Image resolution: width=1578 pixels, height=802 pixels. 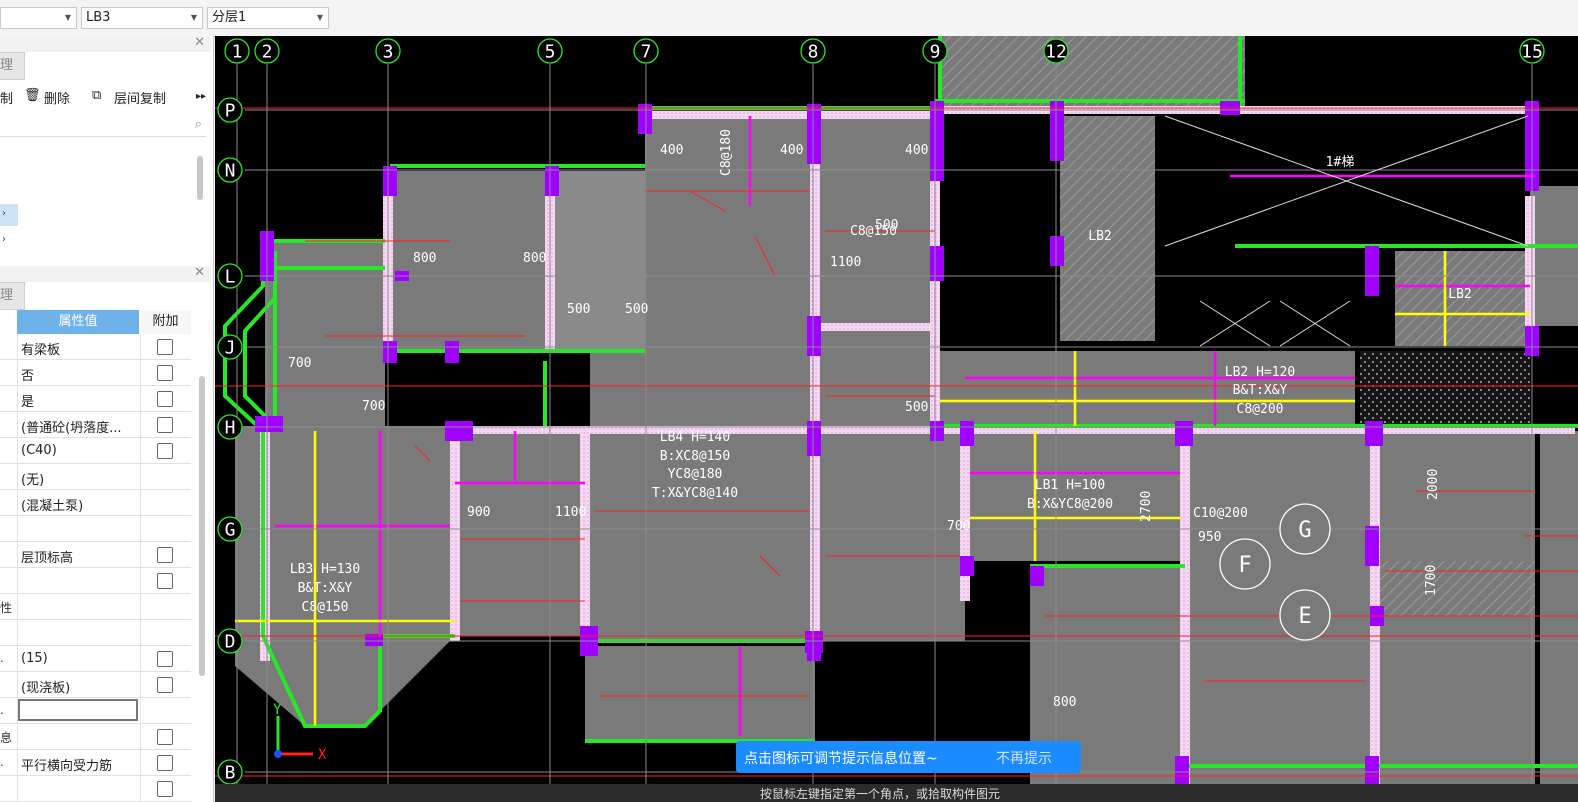 What do you see at coordinates (57, 97) in the screenshot?
I see `delete-button: 删除` at bounding box center [57, 97].